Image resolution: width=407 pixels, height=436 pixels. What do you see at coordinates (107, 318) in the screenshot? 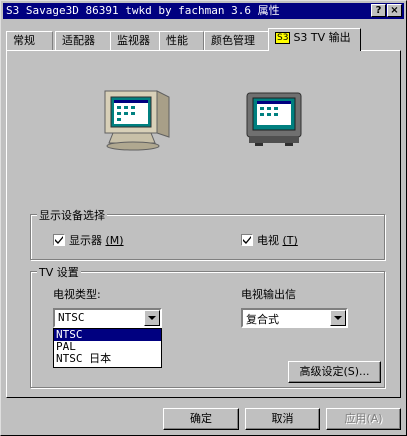
I see `tv-type-select: NTSC` at bounding box center [107, 318].